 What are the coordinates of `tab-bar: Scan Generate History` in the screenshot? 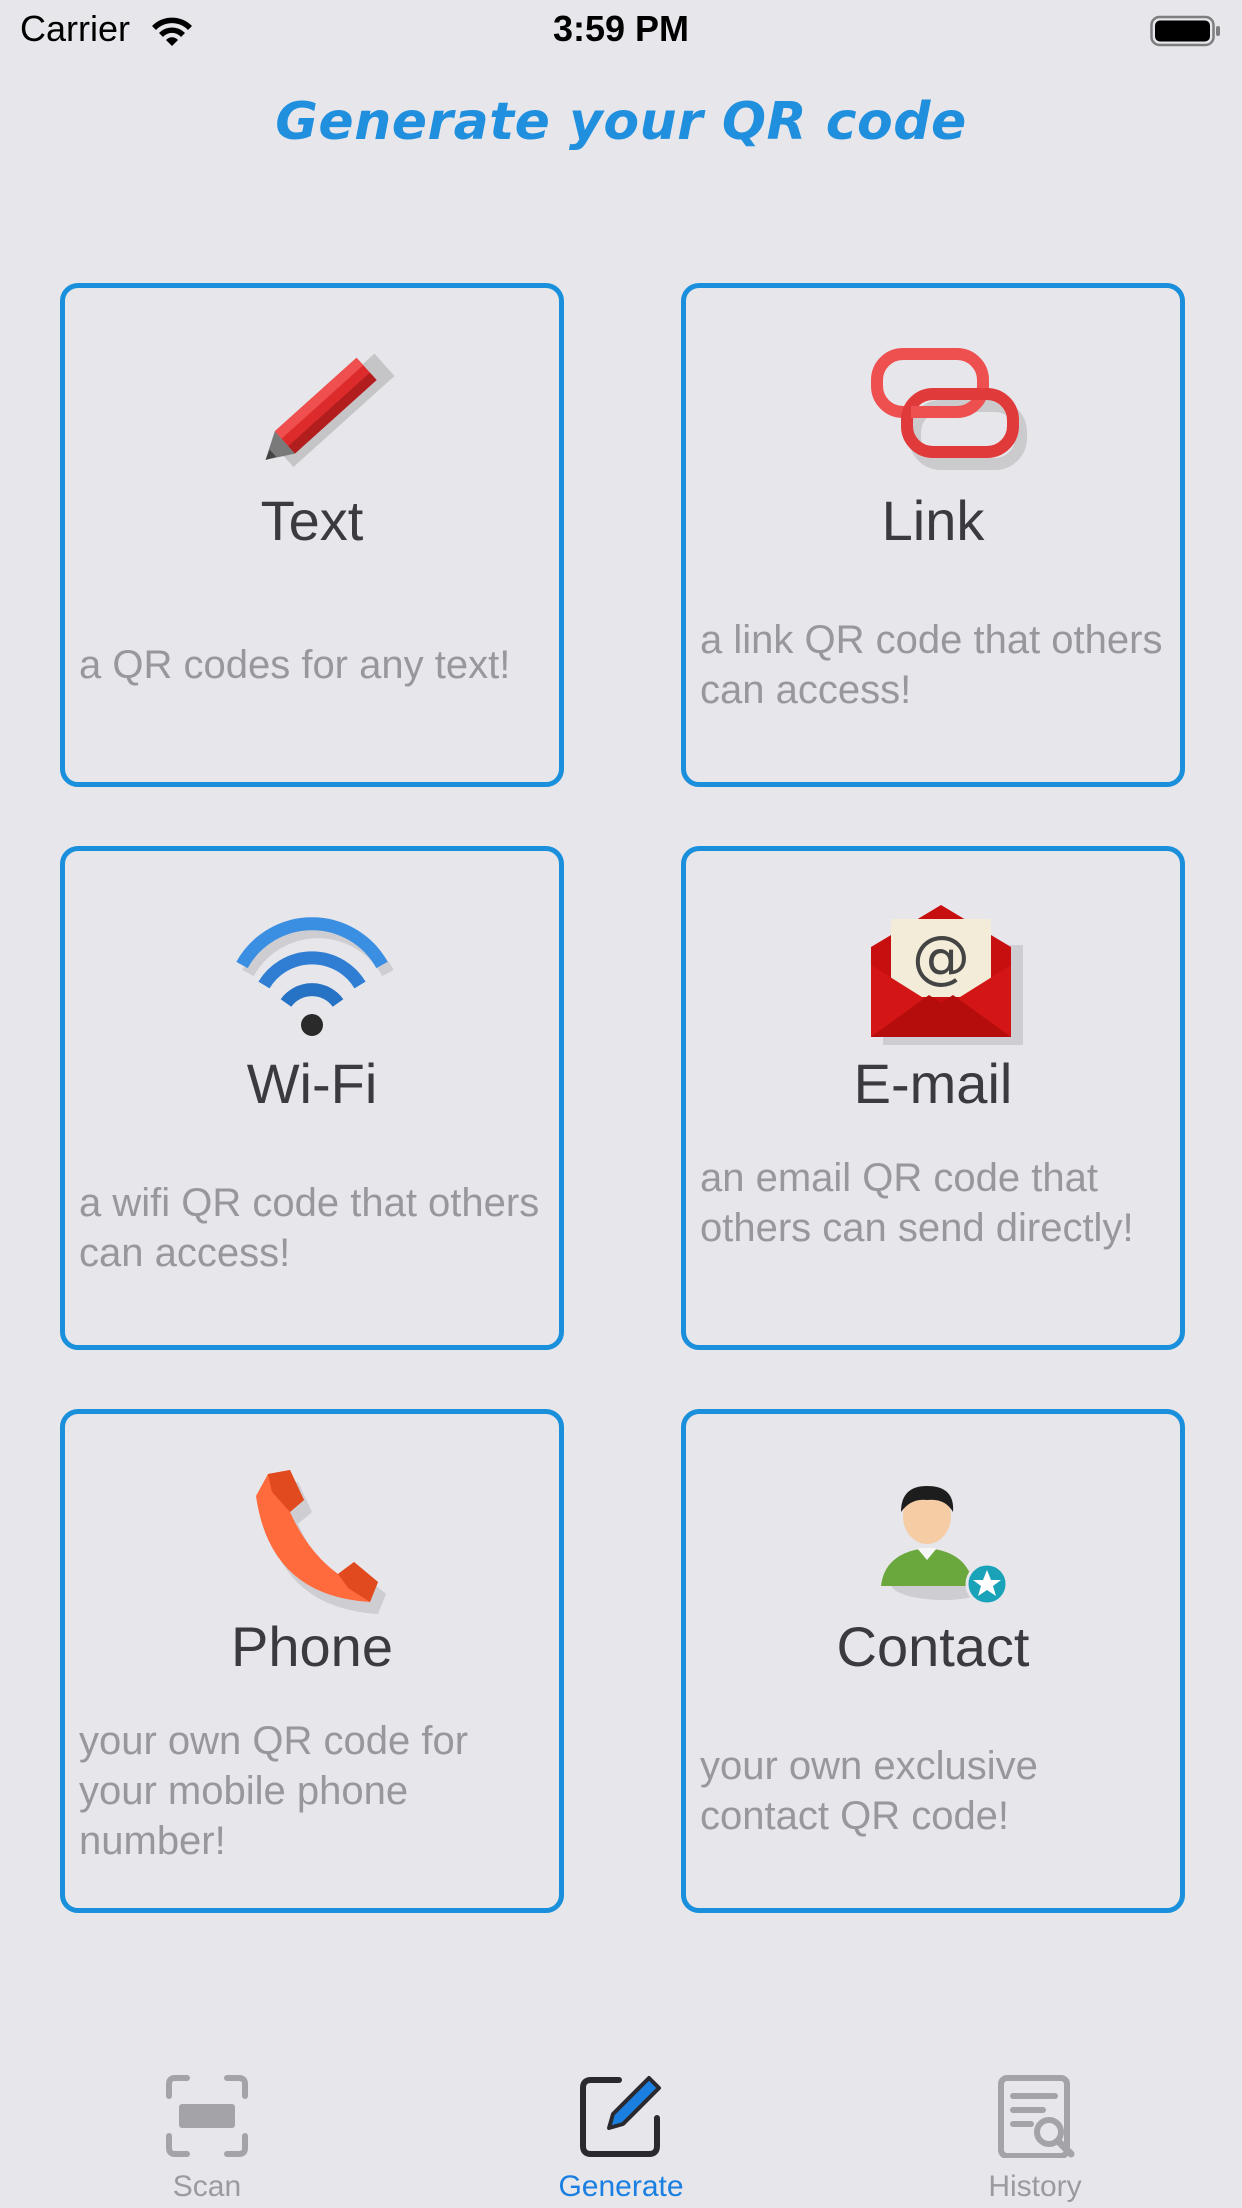 It's located at (621, 2134).